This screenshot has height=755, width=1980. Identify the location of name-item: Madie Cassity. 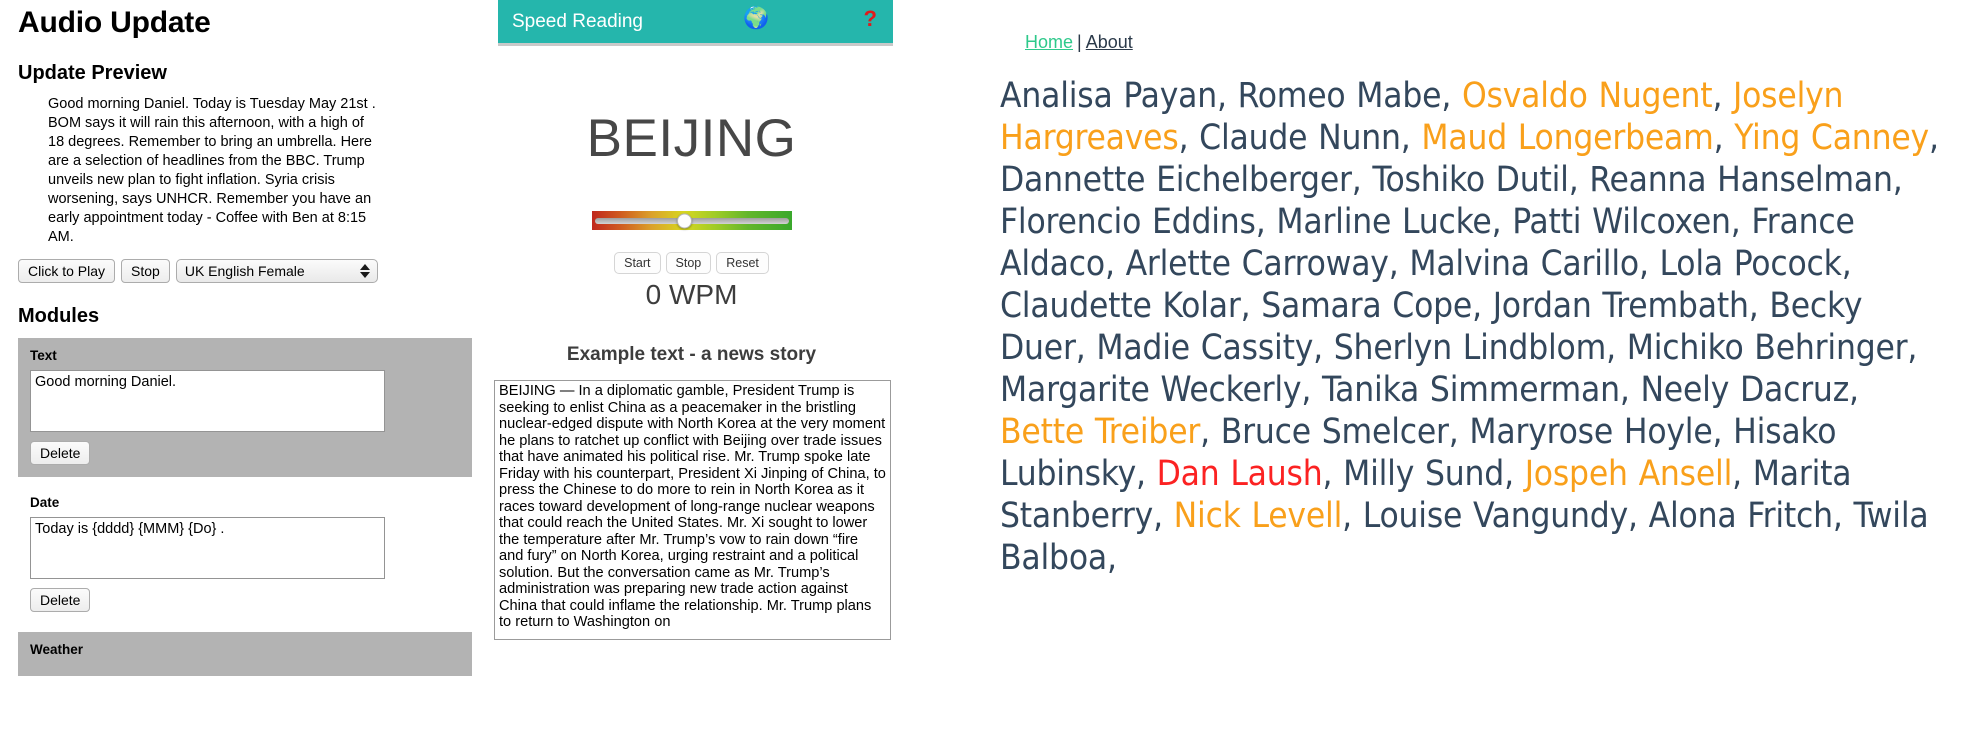
(1205, 348).